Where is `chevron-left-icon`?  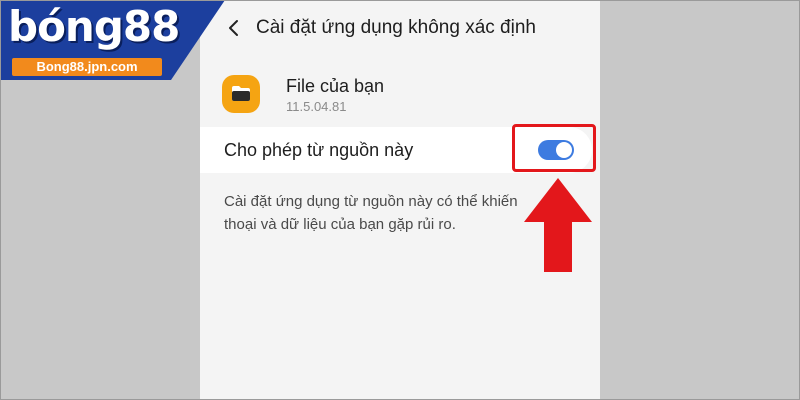 chevron-left-icon is located at coordinates (233, 28).